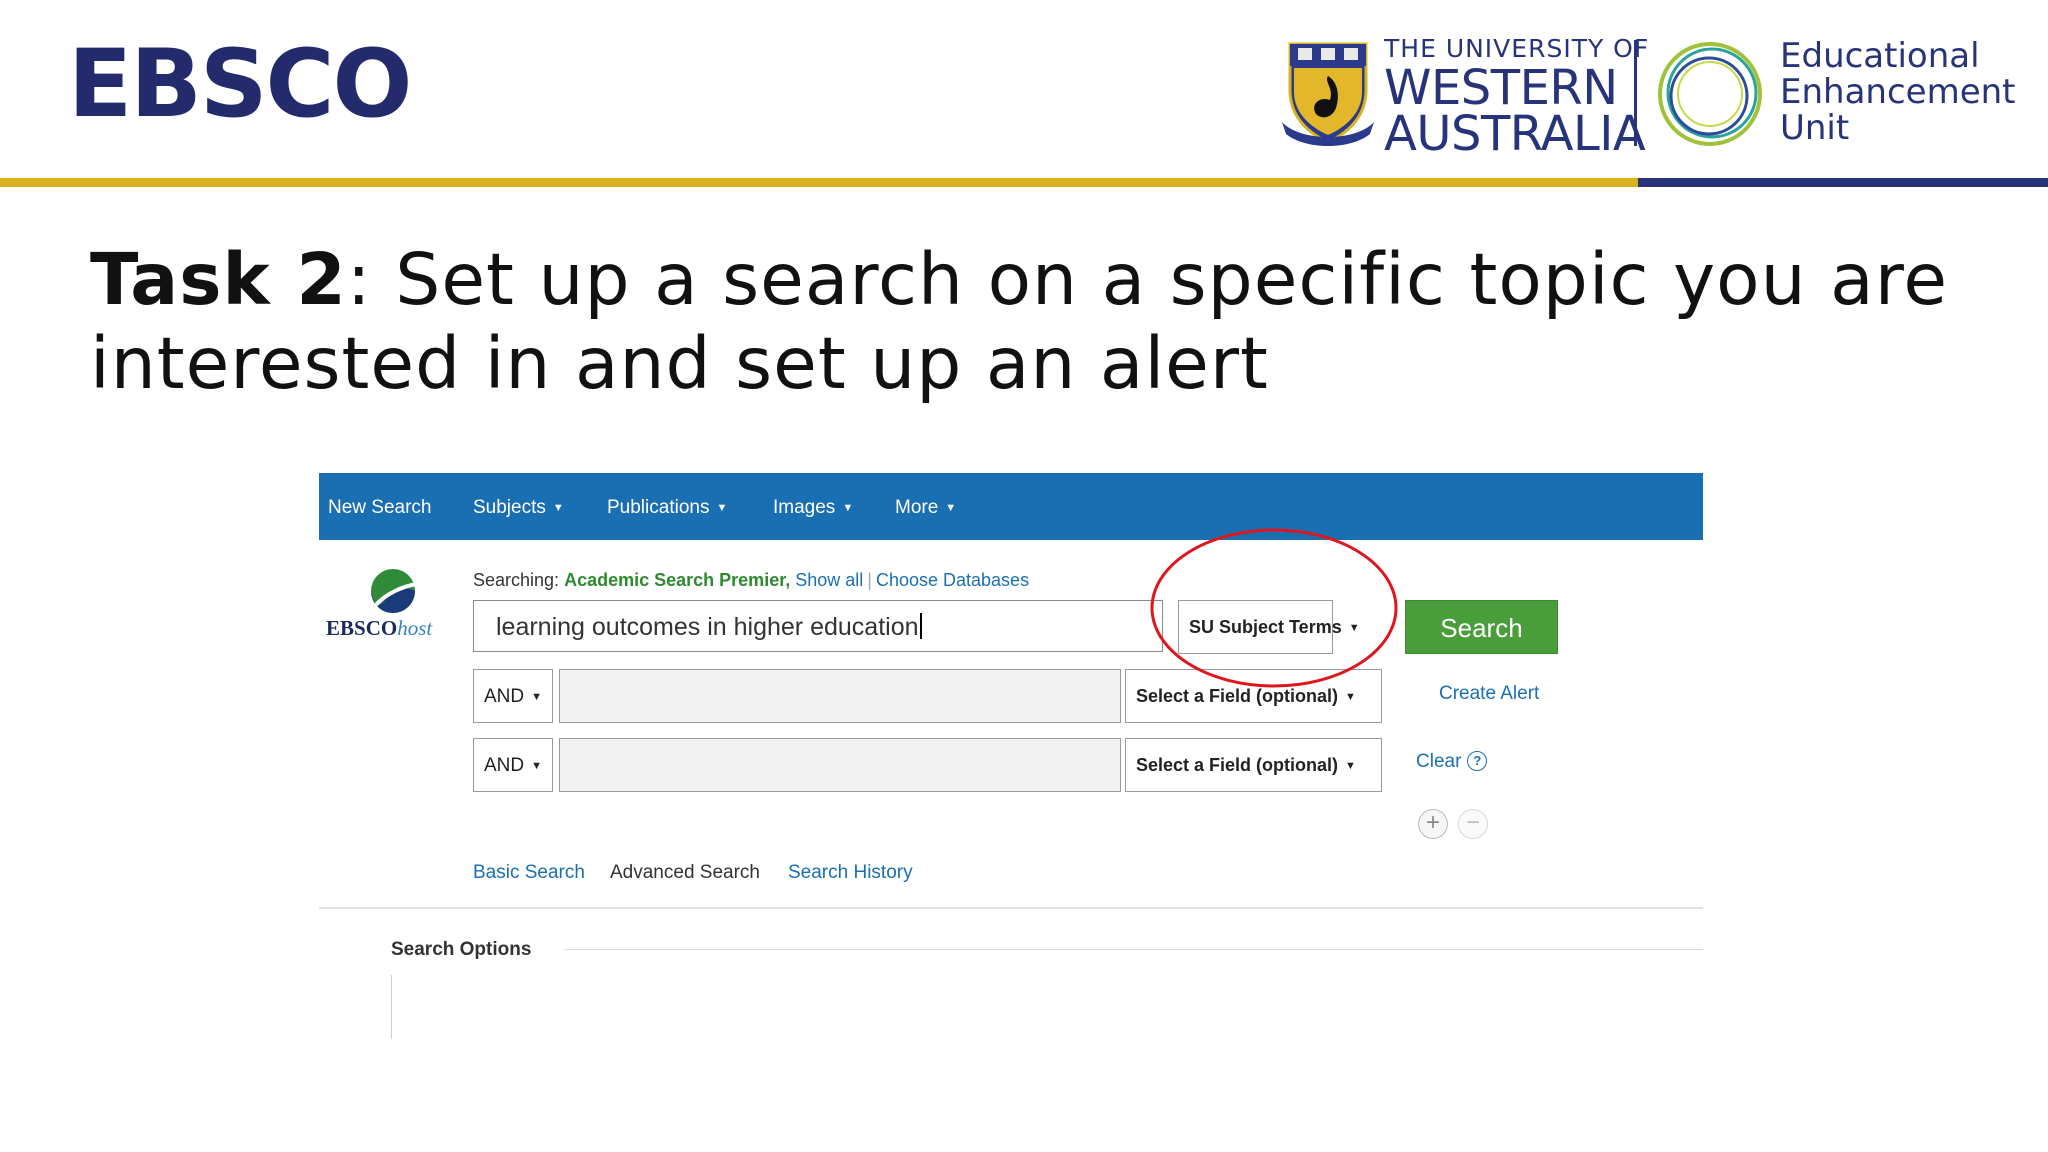 This screenshot has width=2048, height=1152. I want to click on eeu-wordmark: Educational Enhancement Unit, so click(1898, 92).